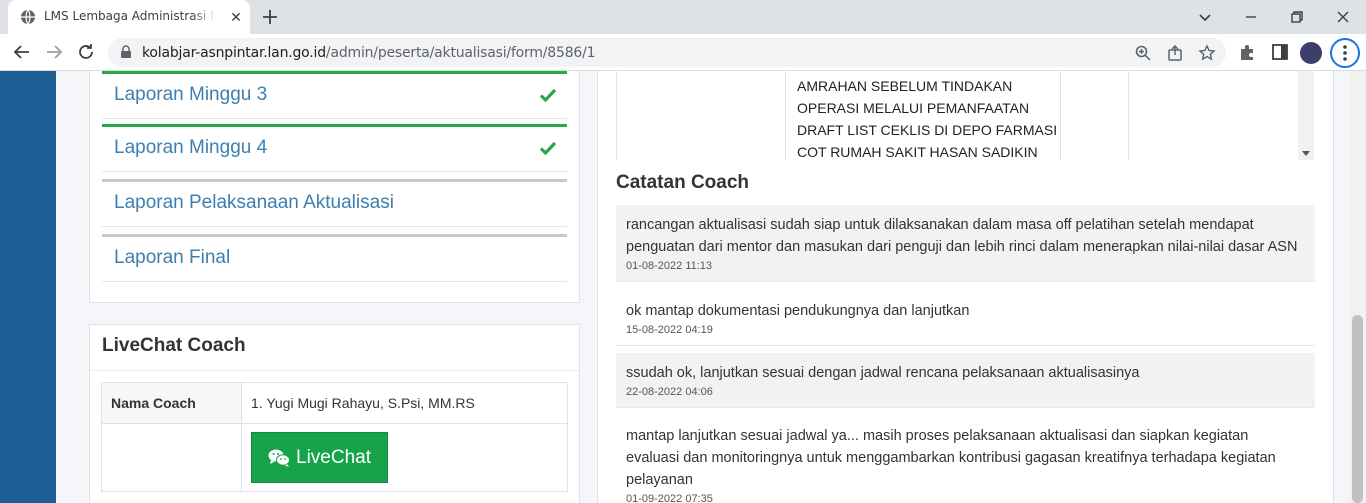  Describe the element at coordinates (683, 182) in the screenshot. I see `catatan-coach-title: Catatan Coach` at that location.